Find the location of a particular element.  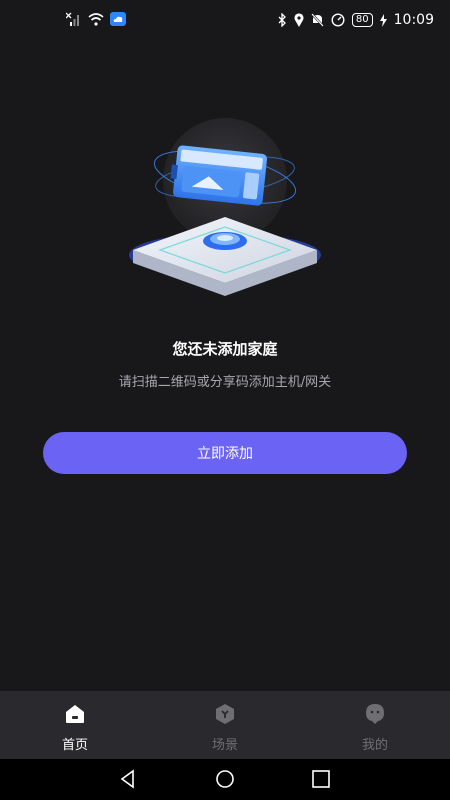

cloud-app-icon is located at coordinates (118, 19).